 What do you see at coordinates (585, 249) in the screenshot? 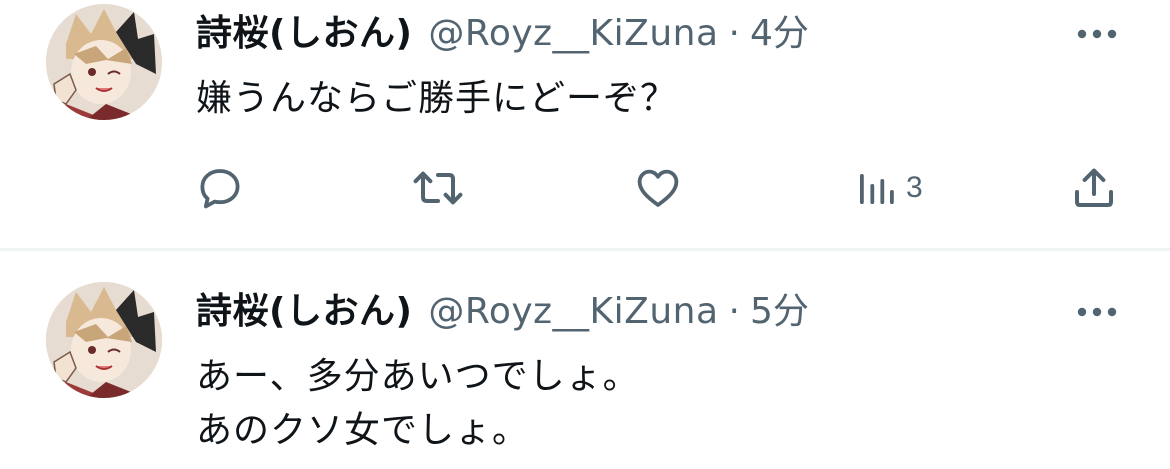
I see `tweet-divider` at bounding box center [585, 249].